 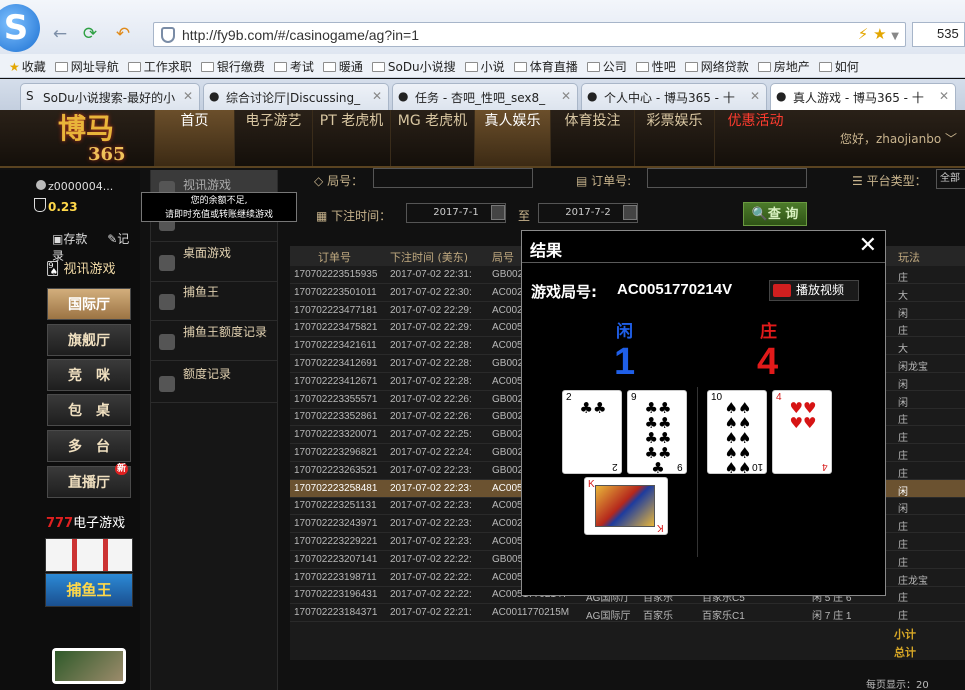 What do you see at coordinates (123, 34) in the screenshot?
I see `undo-icon: ↶` at bounding box center [123, 34].